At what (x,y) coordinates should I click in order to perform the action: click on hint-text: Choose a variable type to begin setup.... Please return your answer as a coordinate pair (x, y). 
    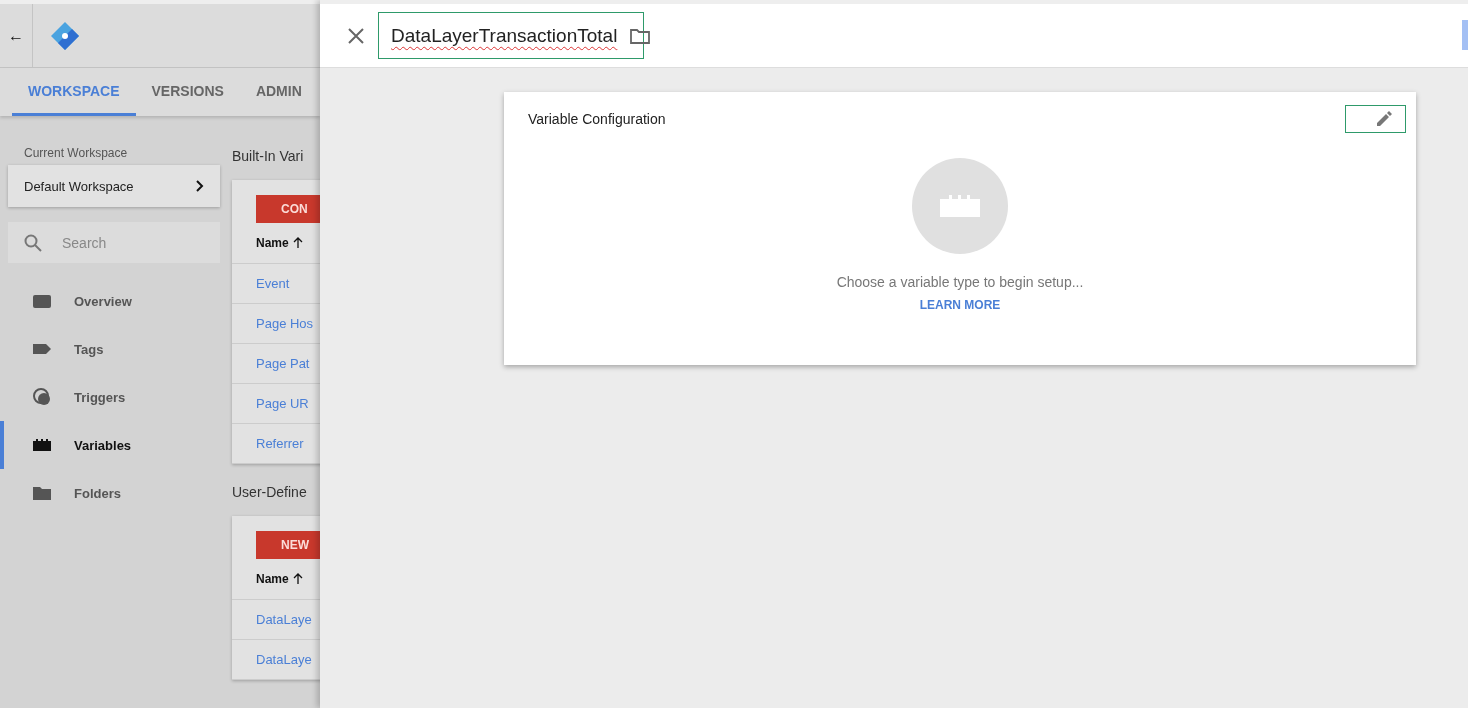
    Looking at the image, I should click on (960, 282).